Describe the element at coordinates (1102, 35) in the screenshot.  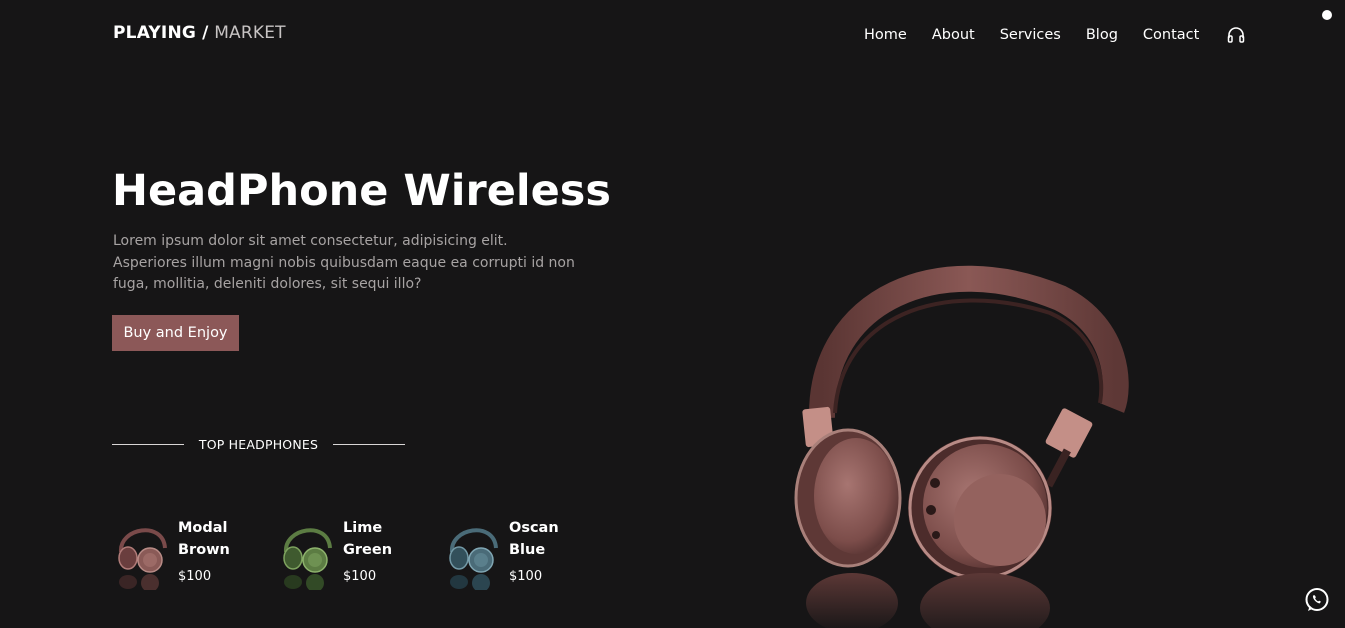
I see `nav-blog: Blog` at that location.